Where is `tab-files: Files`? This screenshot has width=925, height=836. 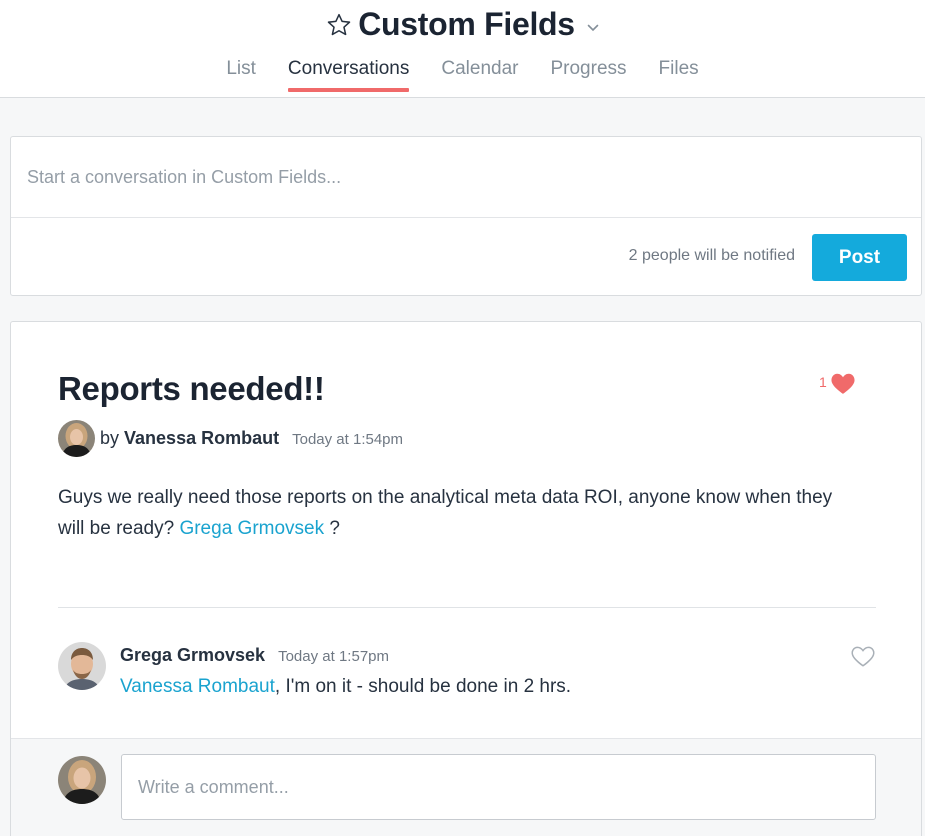 tab-files: Files is located at coordinates (679, 75).